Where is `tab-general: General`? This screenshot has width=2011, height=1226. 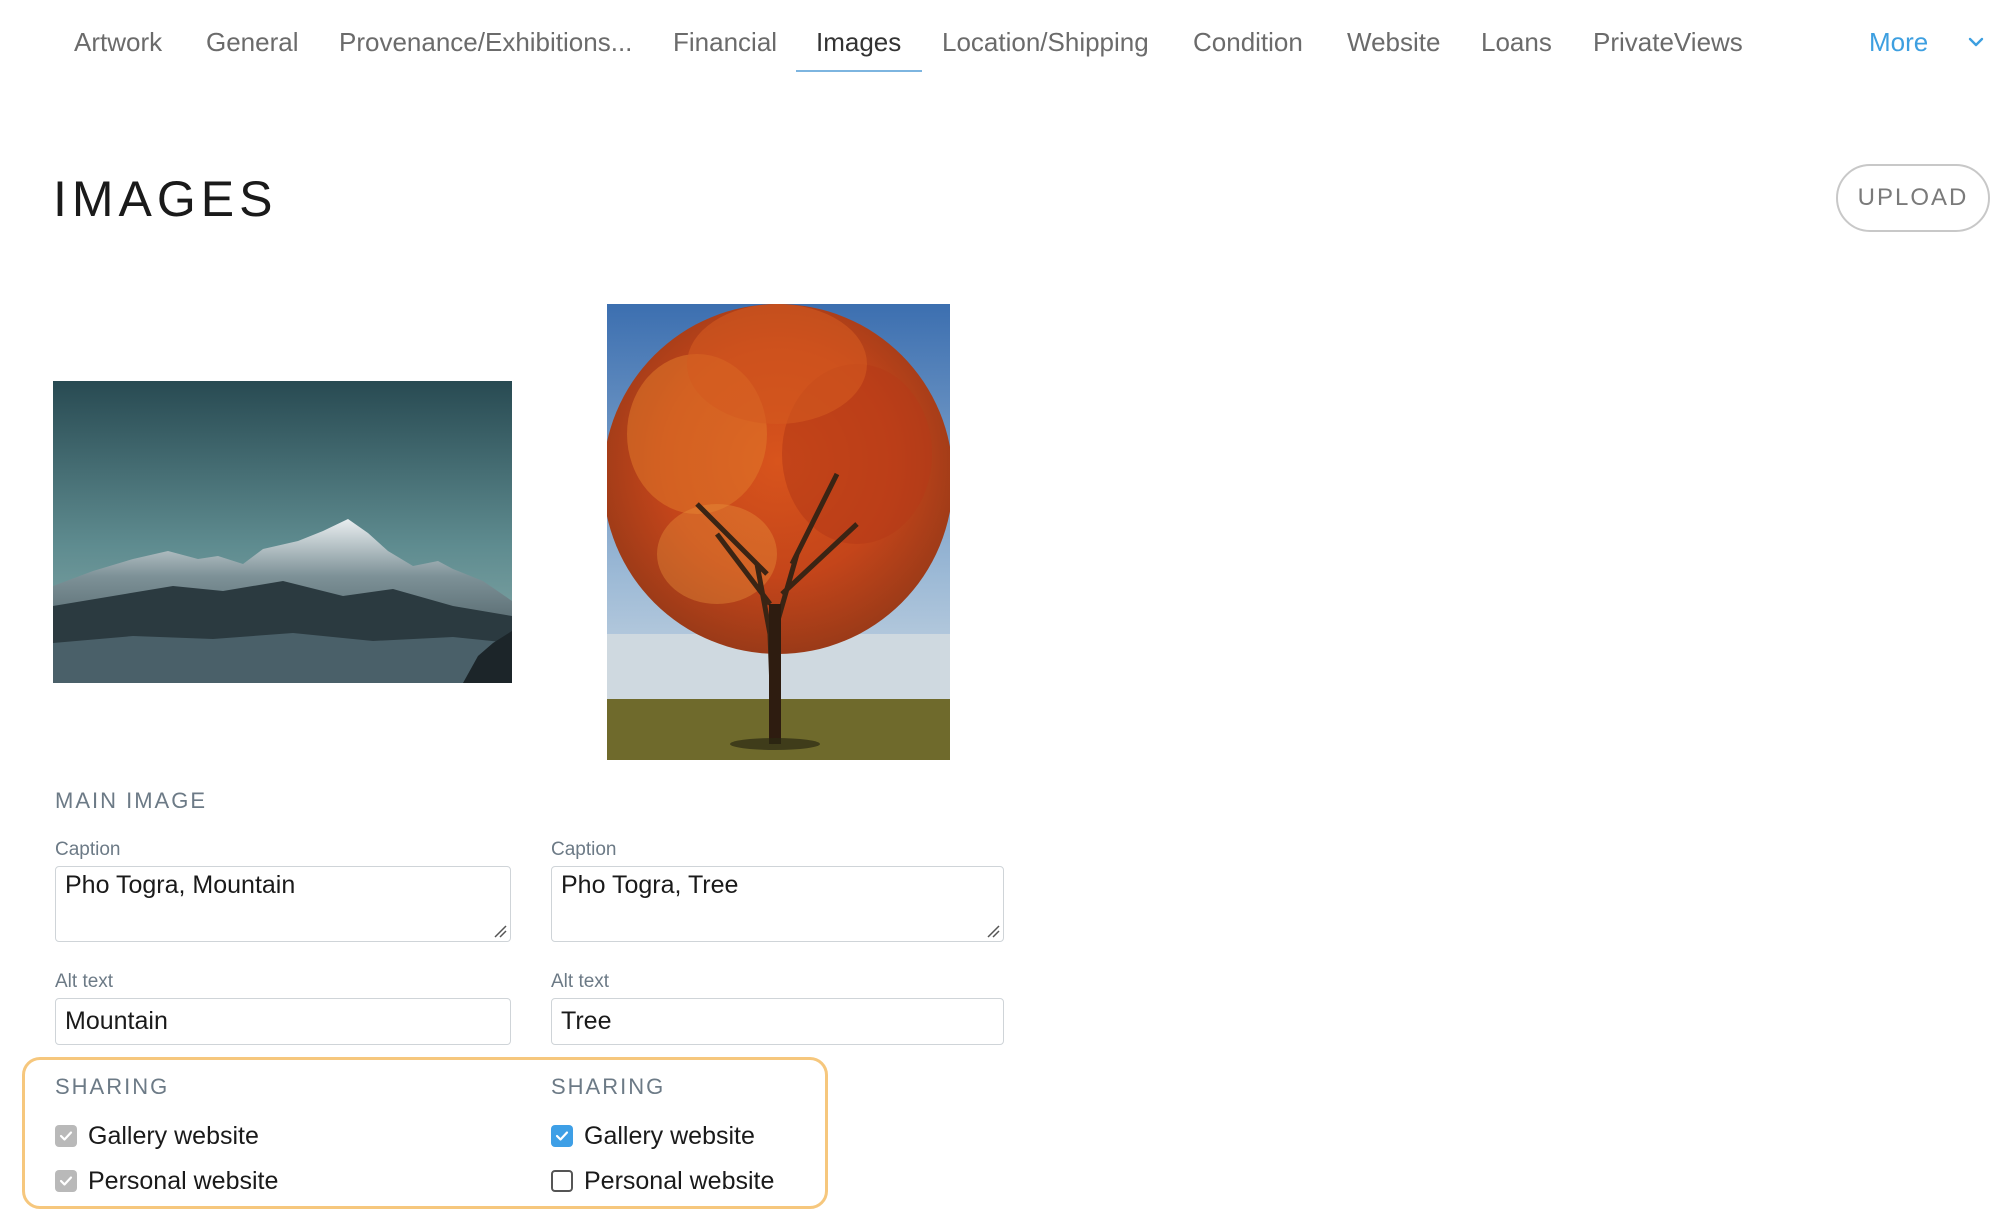 tab-general: General is located at coordinates (252, 42).